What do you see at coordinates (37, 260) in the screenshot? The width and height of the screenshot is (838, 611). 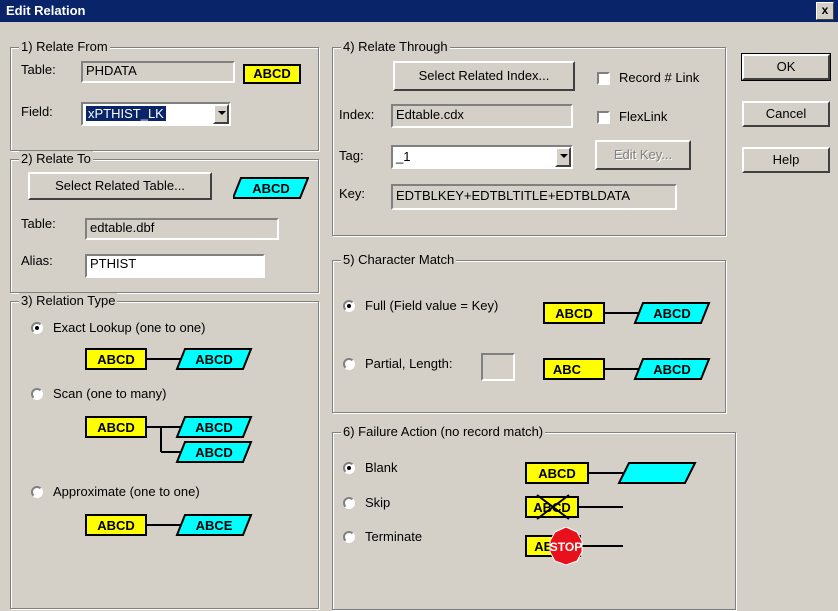 I see `alias-label: Alias:` at bounding box center [37, 260].